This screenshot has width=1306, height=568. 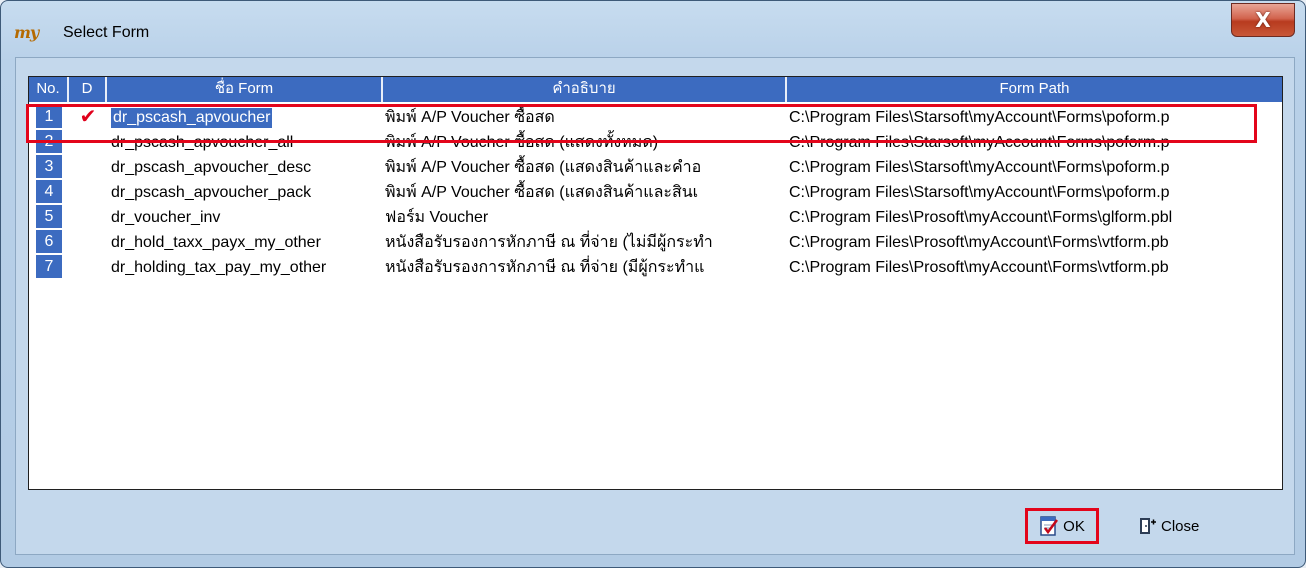 What do you see at coordinates (49, 89) in the screenshot?
I see `column-header-no: No.` at bounding box center [49, 89].